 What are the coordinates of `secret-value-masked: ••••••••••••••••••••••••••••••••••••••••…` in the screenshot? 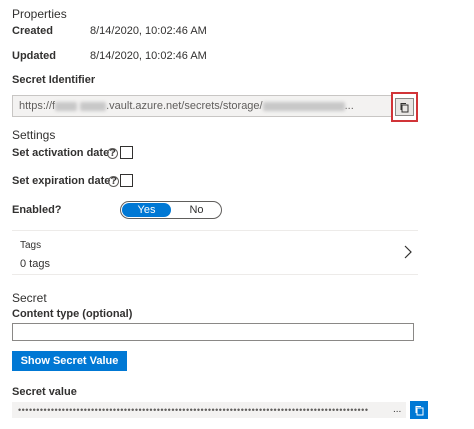 It's located at (193, 410).